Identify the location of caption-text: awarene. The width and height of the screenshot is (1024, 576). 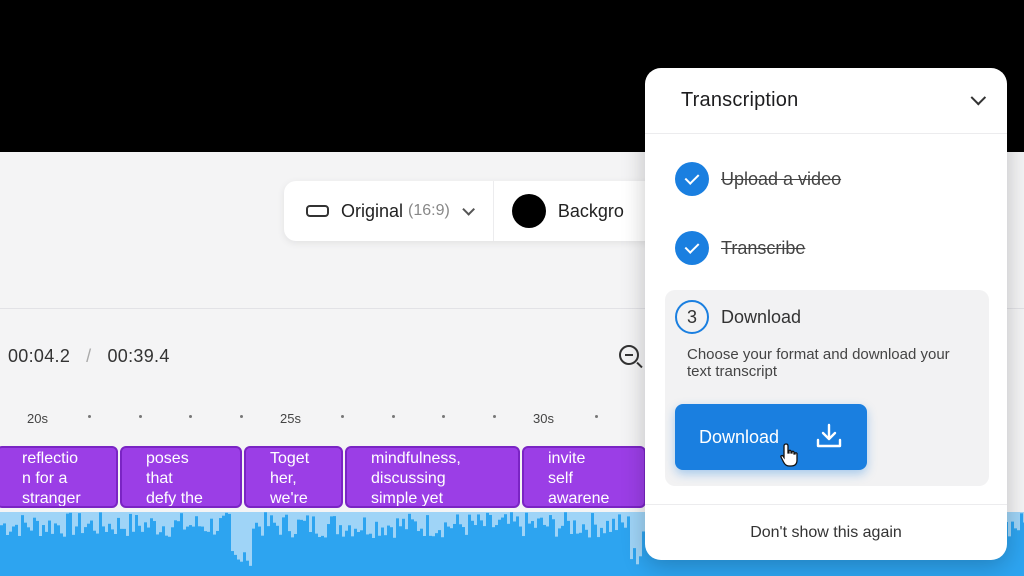
(579, 498).